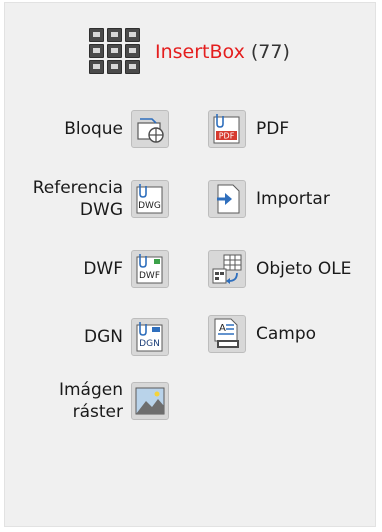 The image size is (382, 532). I want to click on dwg-badge-text: DWG, so click(149, 206).